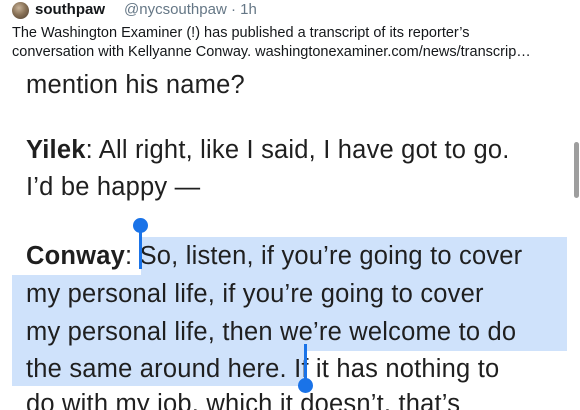  I want to click on selected-text: So, listen, if you’re going to cover, so click(331, 256).